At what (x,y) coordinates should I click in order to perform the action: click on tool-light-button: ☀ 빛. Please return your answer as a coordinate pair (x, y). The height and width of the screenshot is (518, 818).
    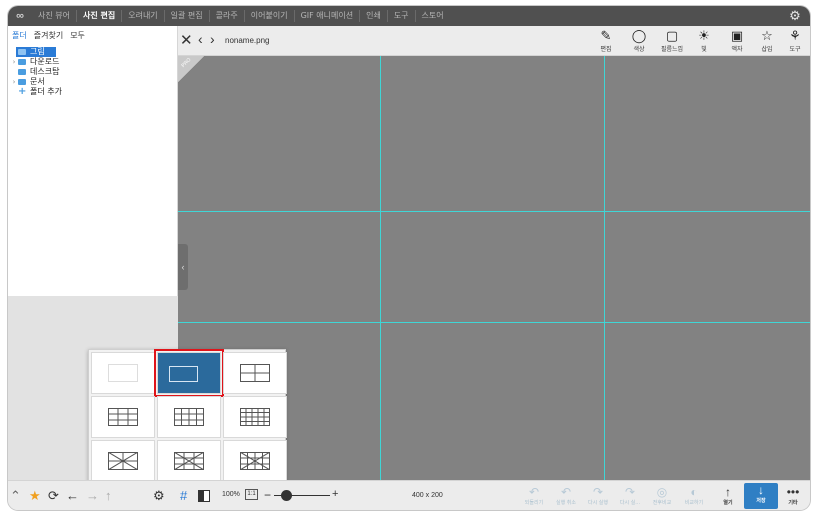
    Looking at the image, I should click on (704, 41).